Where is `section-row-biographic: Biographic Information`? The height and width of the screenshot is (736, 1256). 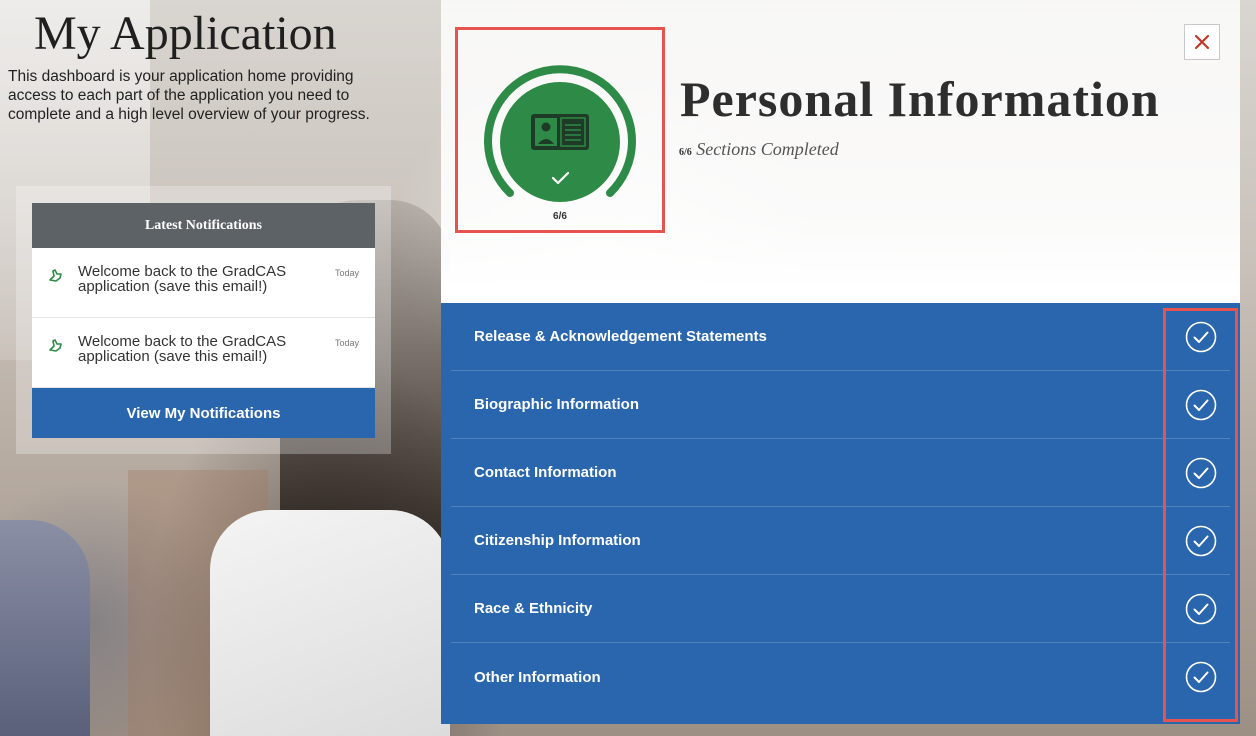
section-row-biographic: Biographic Information is located at coordinates (840, 405).